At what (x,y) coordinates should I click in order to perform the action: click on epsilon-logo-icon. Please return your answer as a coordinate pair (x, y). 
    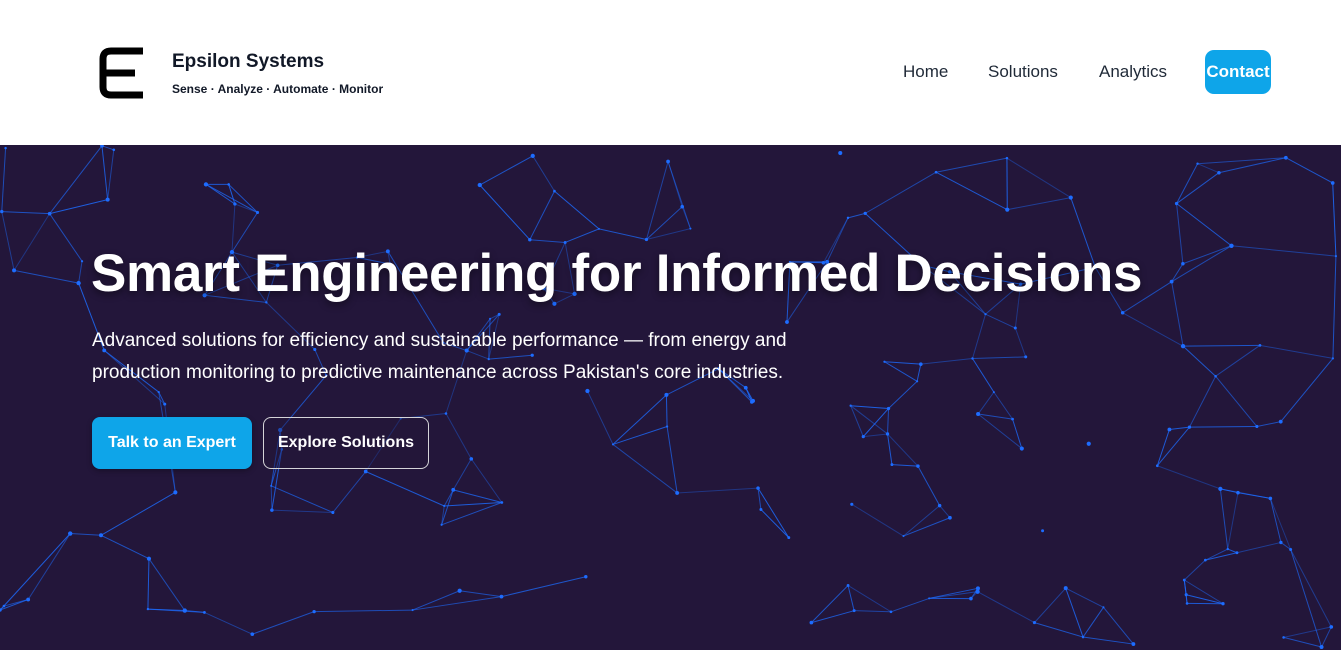
    Looking at the image, I should click on (122, 73).